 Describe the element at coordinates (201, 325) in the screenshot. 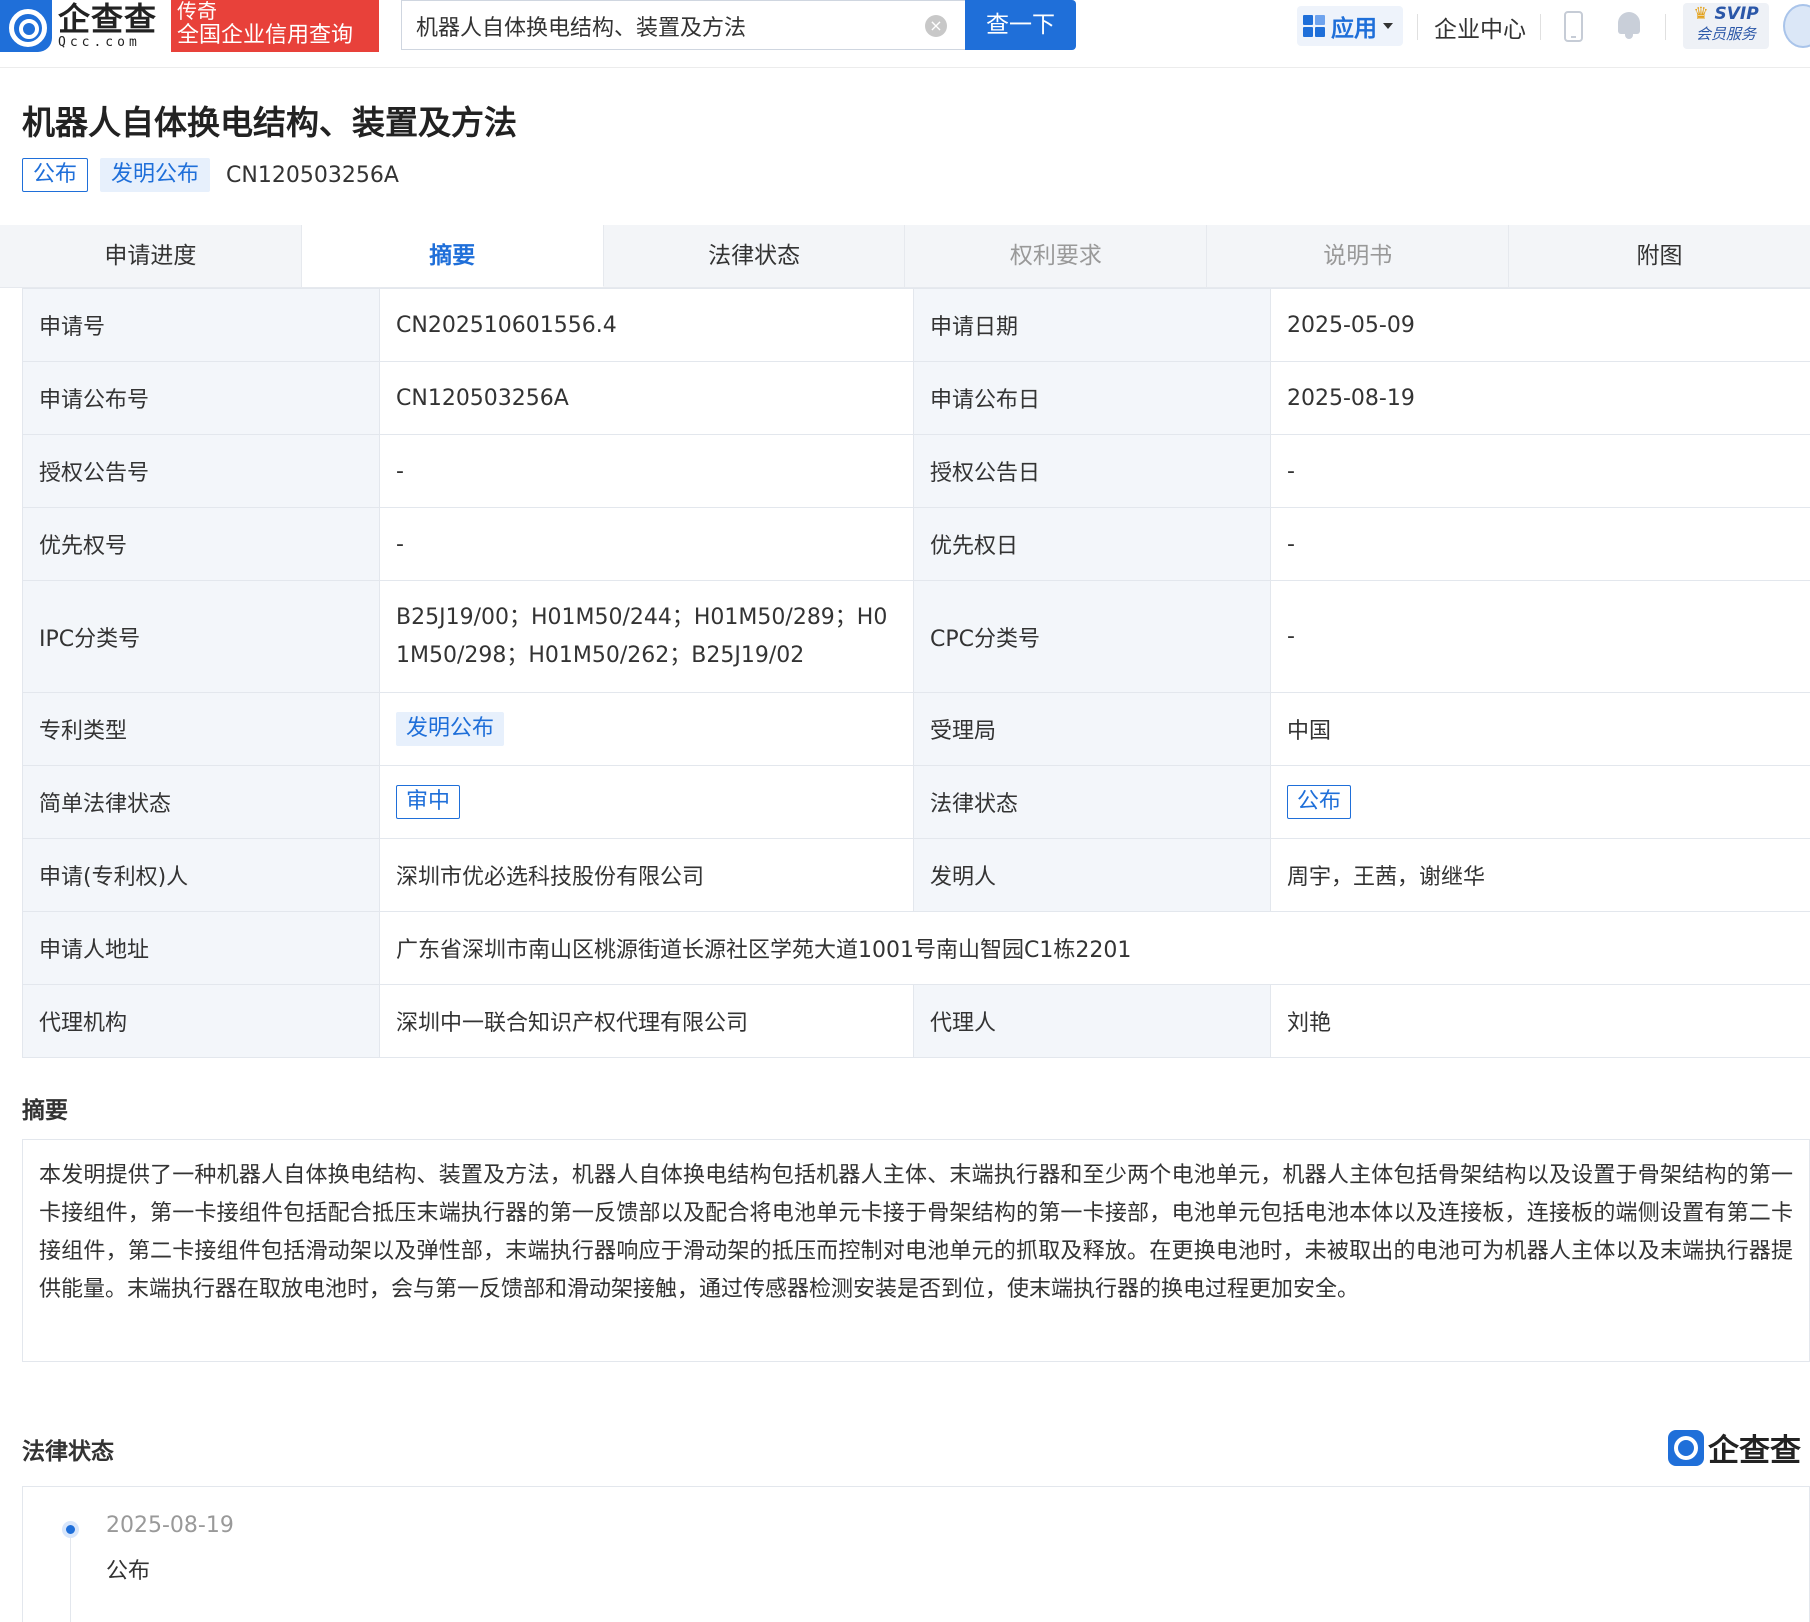

I see `application-number-label: 申请号` at that location.